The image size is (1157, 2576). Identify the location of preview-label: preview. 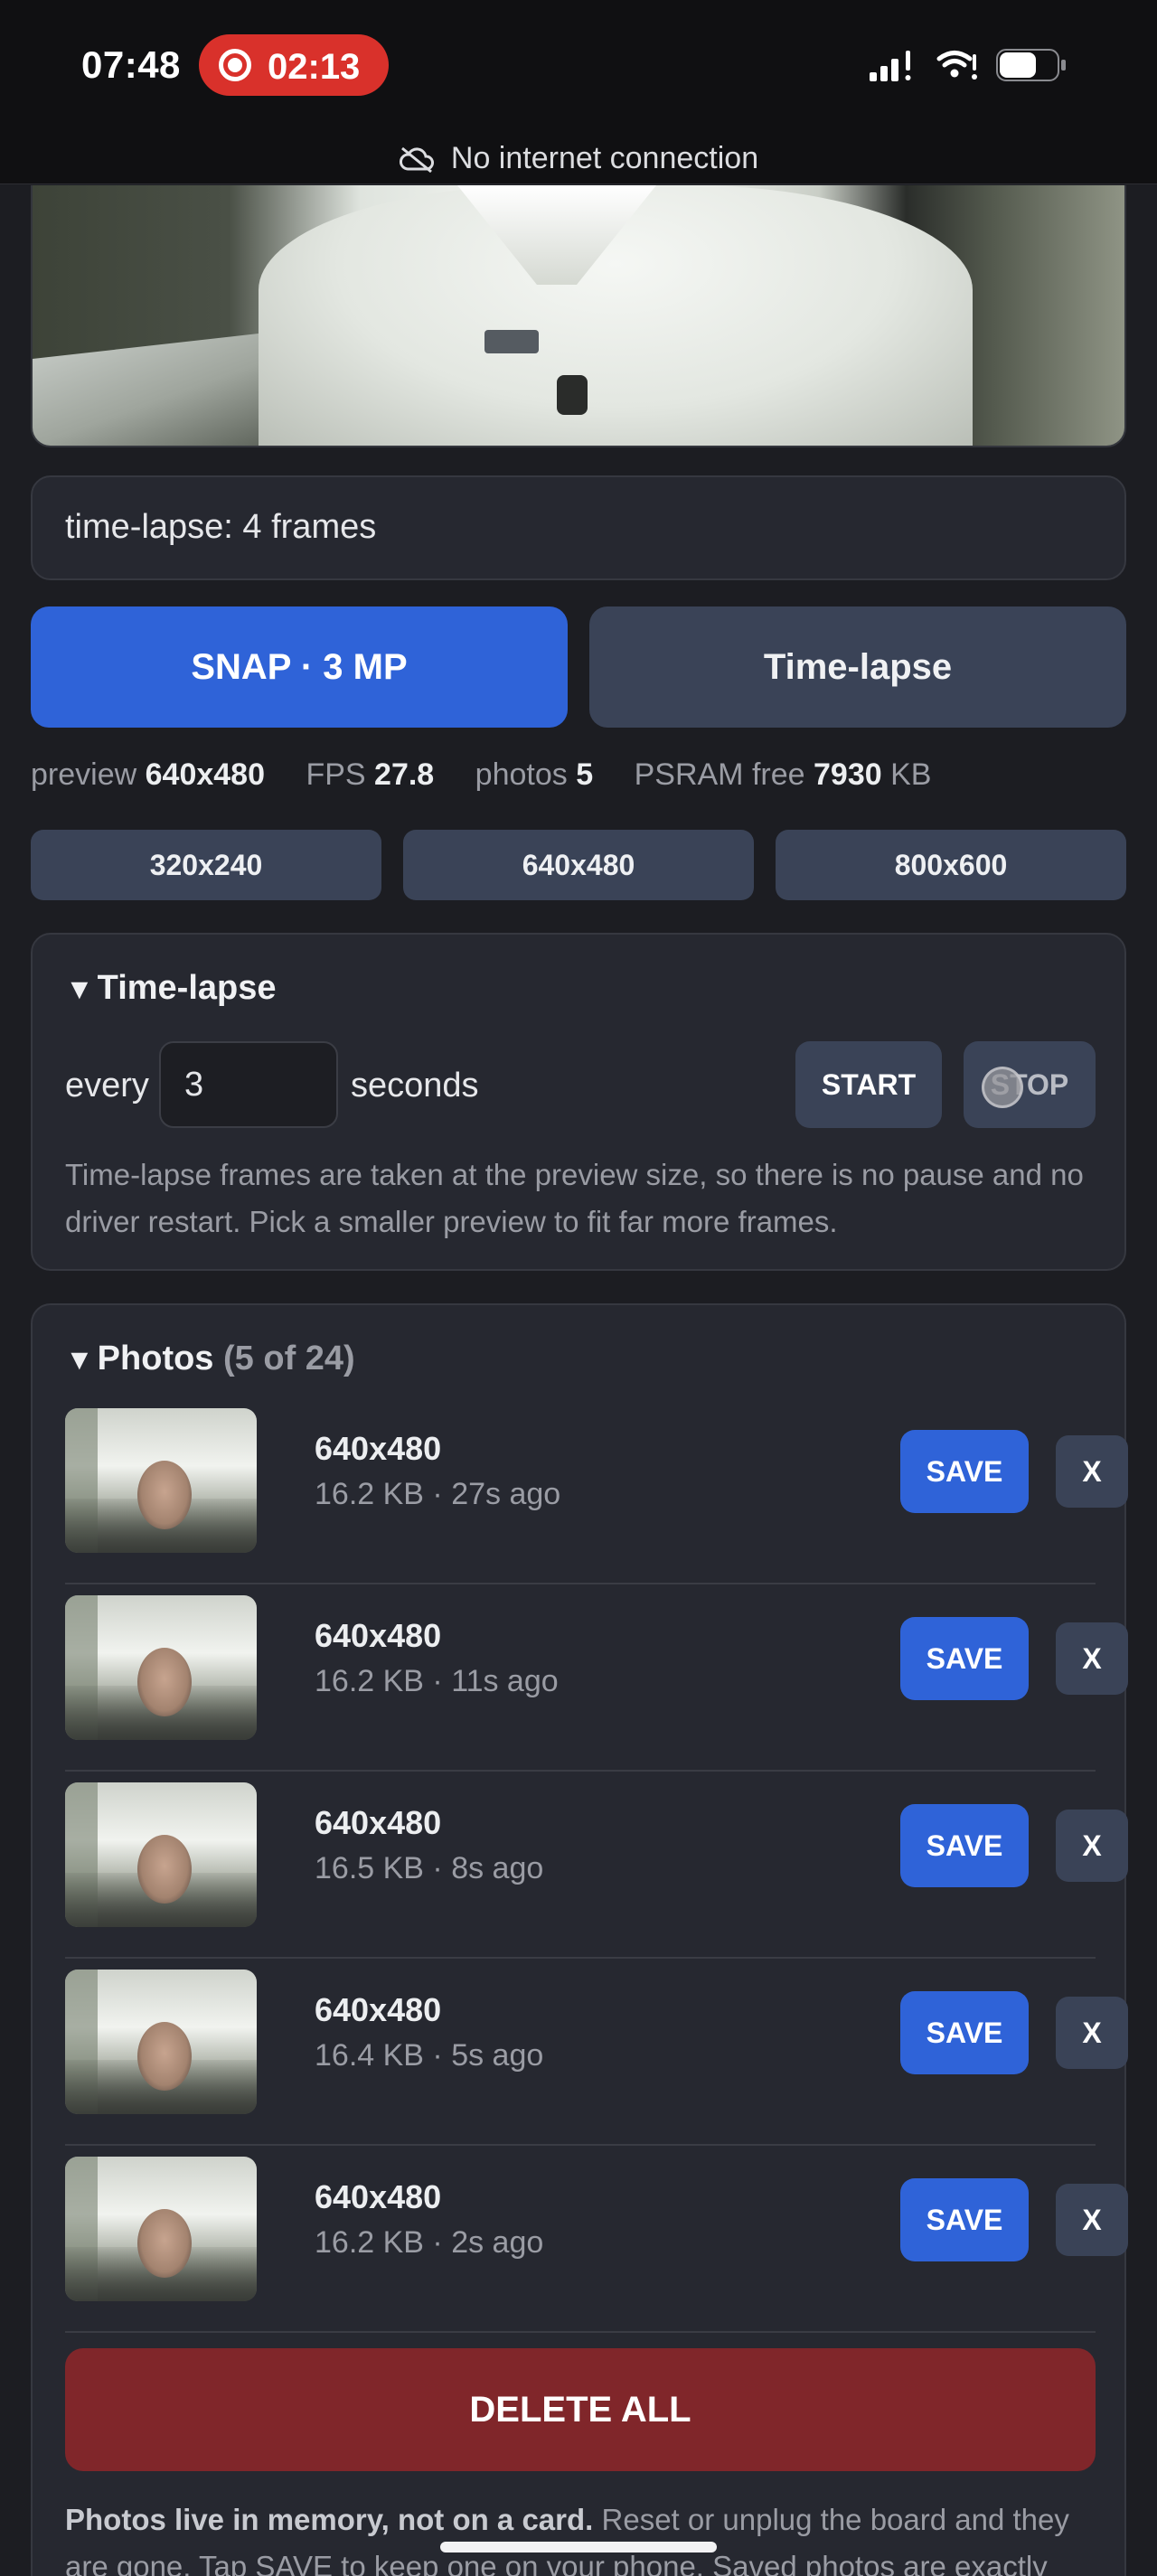
(84, 774).